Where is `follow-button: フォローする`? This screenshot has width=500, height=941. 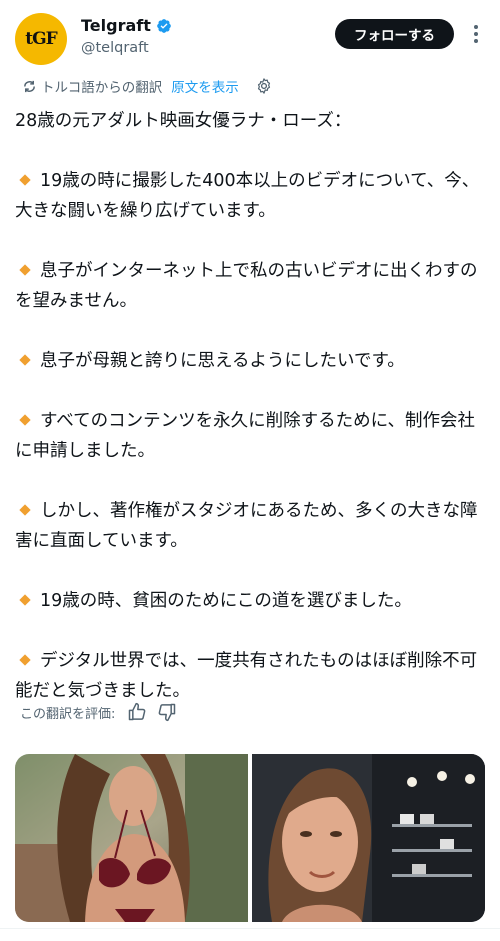
follow-button: フォローする is located at coordinates (394, 34).